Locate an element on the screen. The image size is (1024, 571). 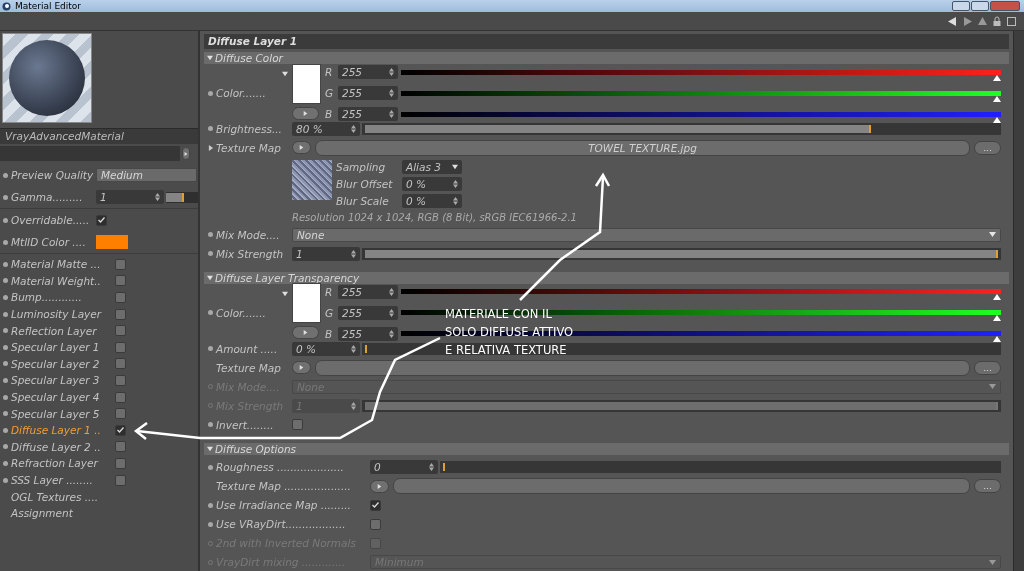
material-name-field: VrayAdvancedMaterial is located at coordinates (99, 136).